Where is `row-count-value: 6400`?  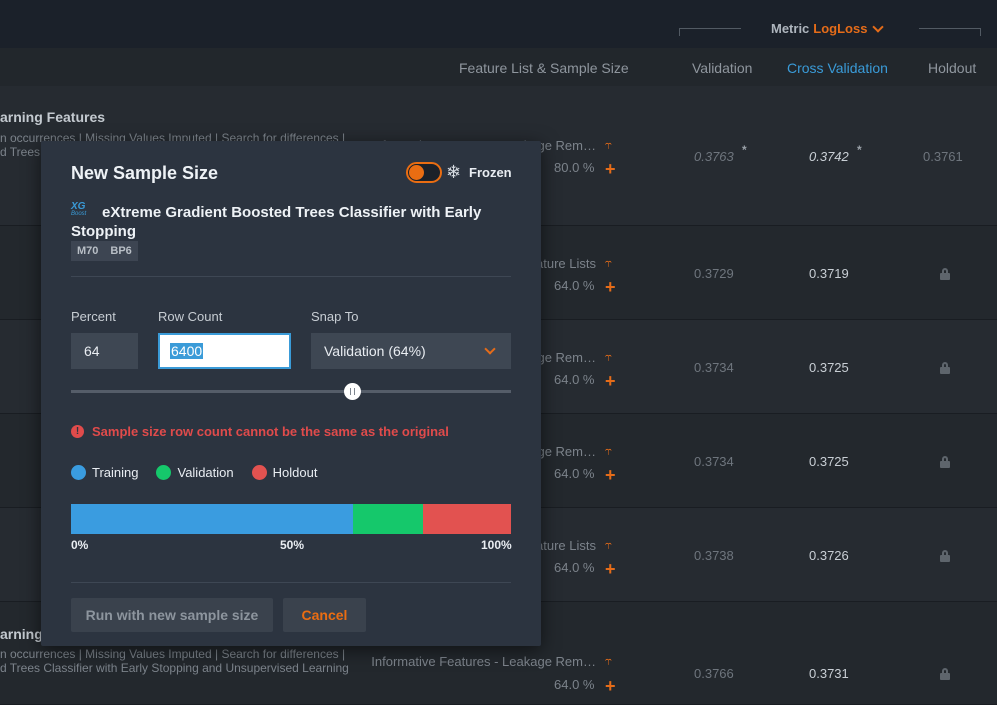 row-count-value: 6400 is located at coordinates (187, 351).